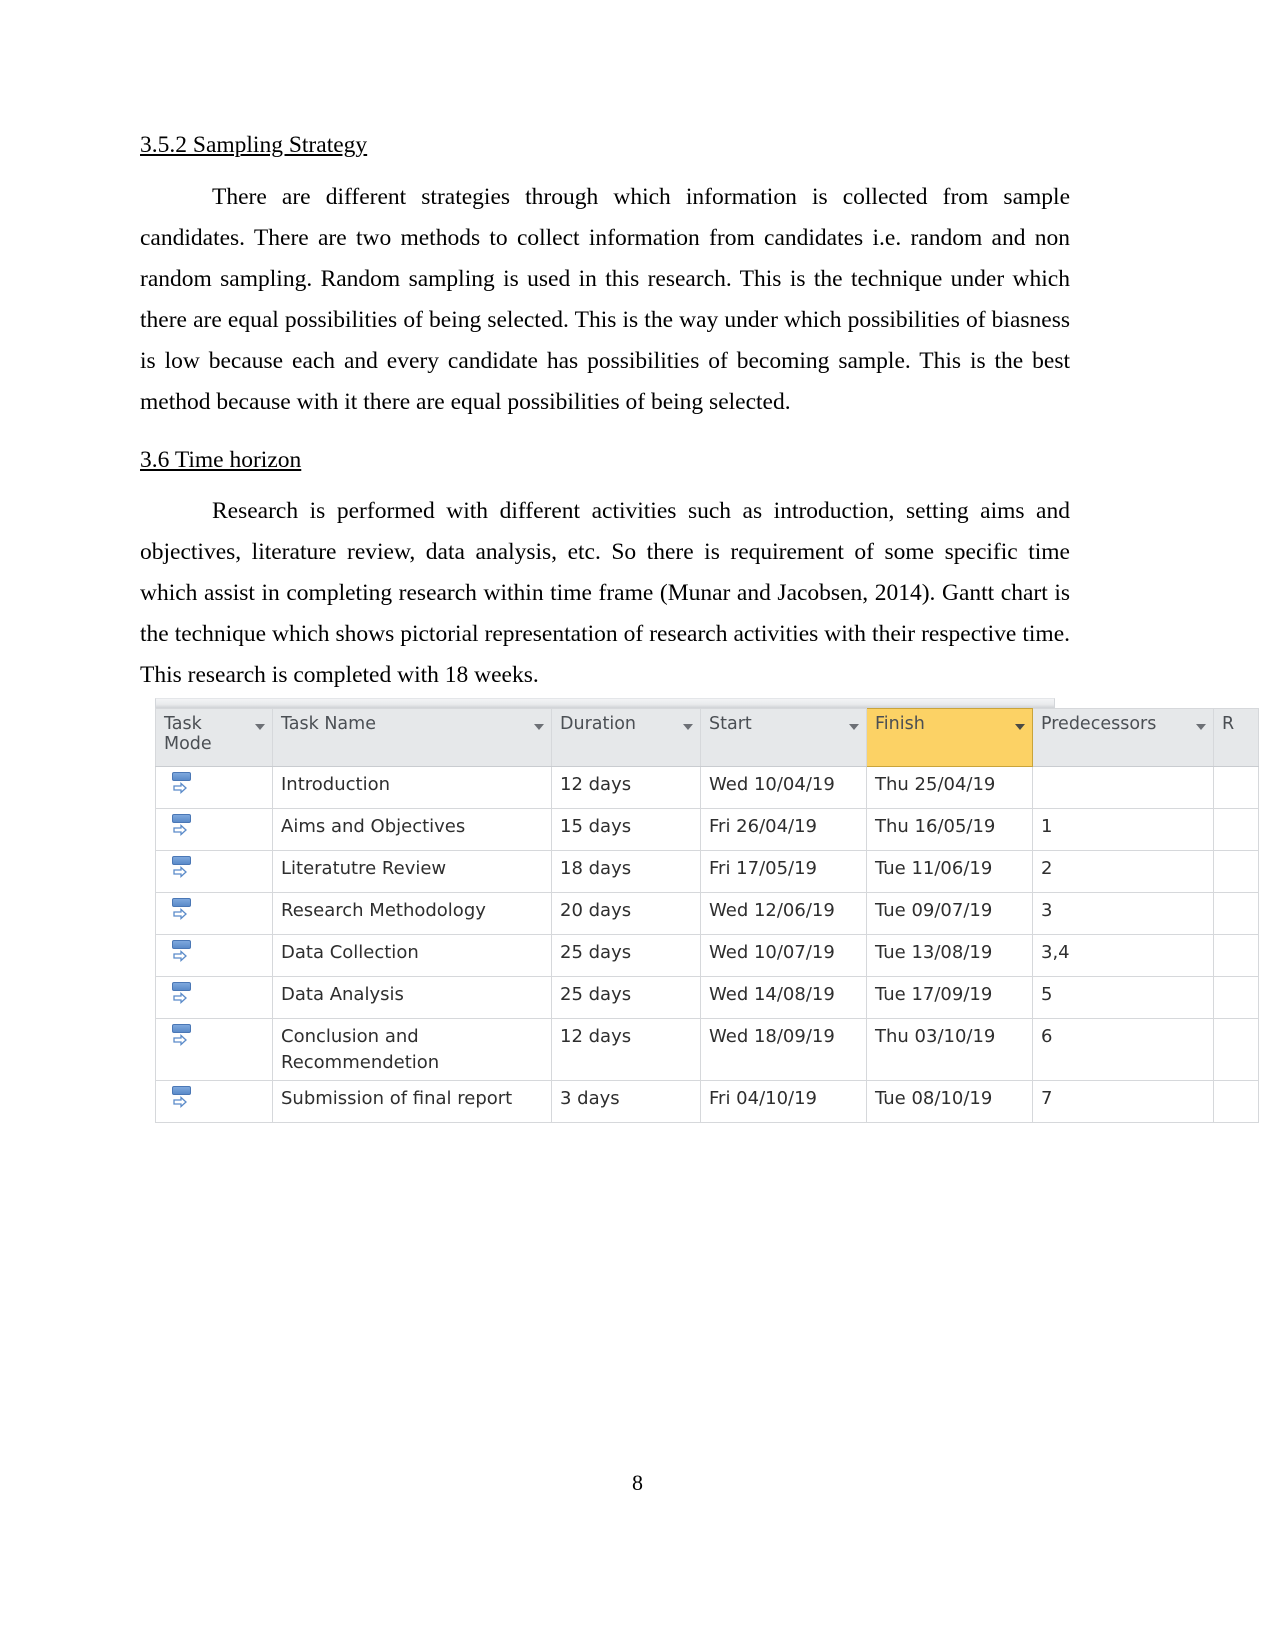 The width and height of the screenshot is (1275, 1651). What do you see at coordinates (949, 1101) in the screenshot?
I see `cell-finish: Tue 08/10/19` at bounding box center [949, 1101].